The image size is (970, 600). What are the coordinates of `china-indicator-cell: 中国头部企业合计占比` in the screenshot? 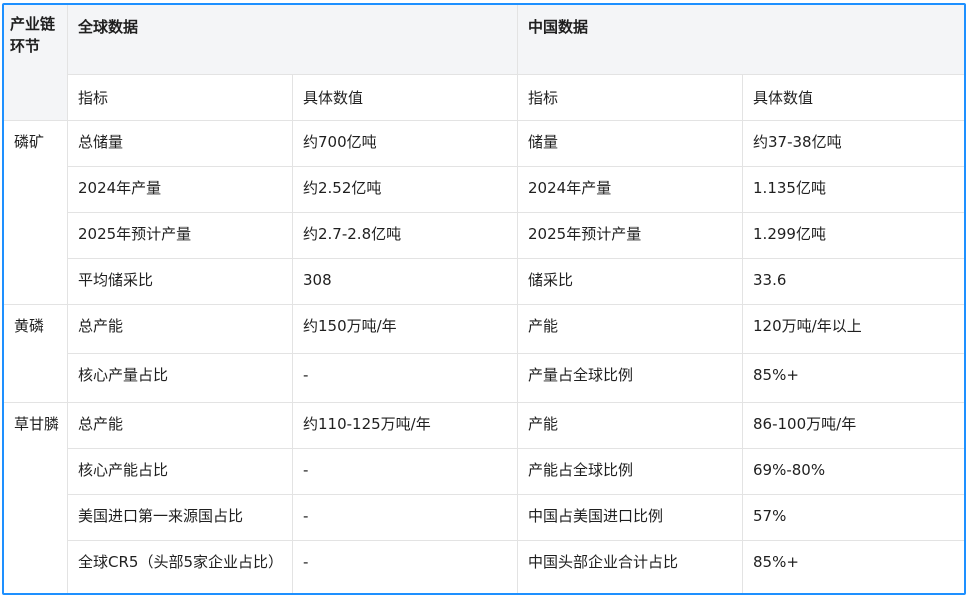 It's located at (630, 566).